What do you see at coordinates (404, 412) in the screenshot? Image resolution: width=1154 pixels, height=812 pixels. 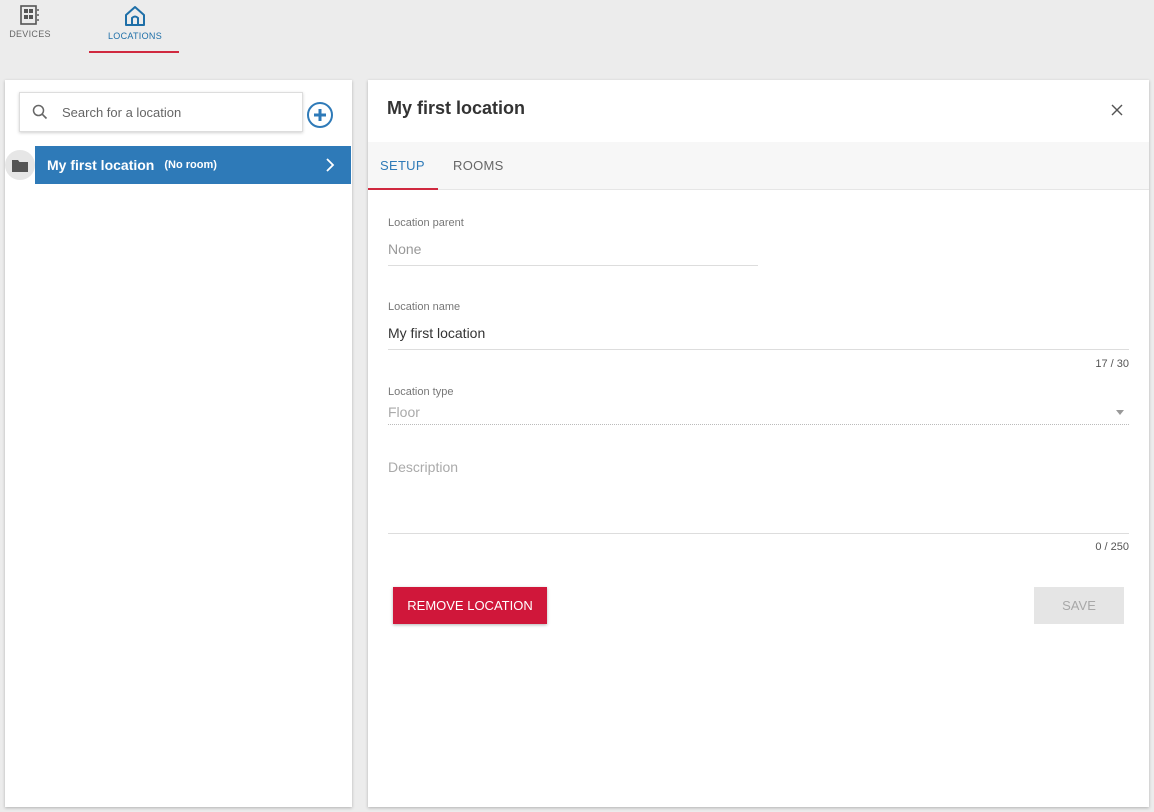 I see `location-type-select: Floor` at bounding box center [404, 412].